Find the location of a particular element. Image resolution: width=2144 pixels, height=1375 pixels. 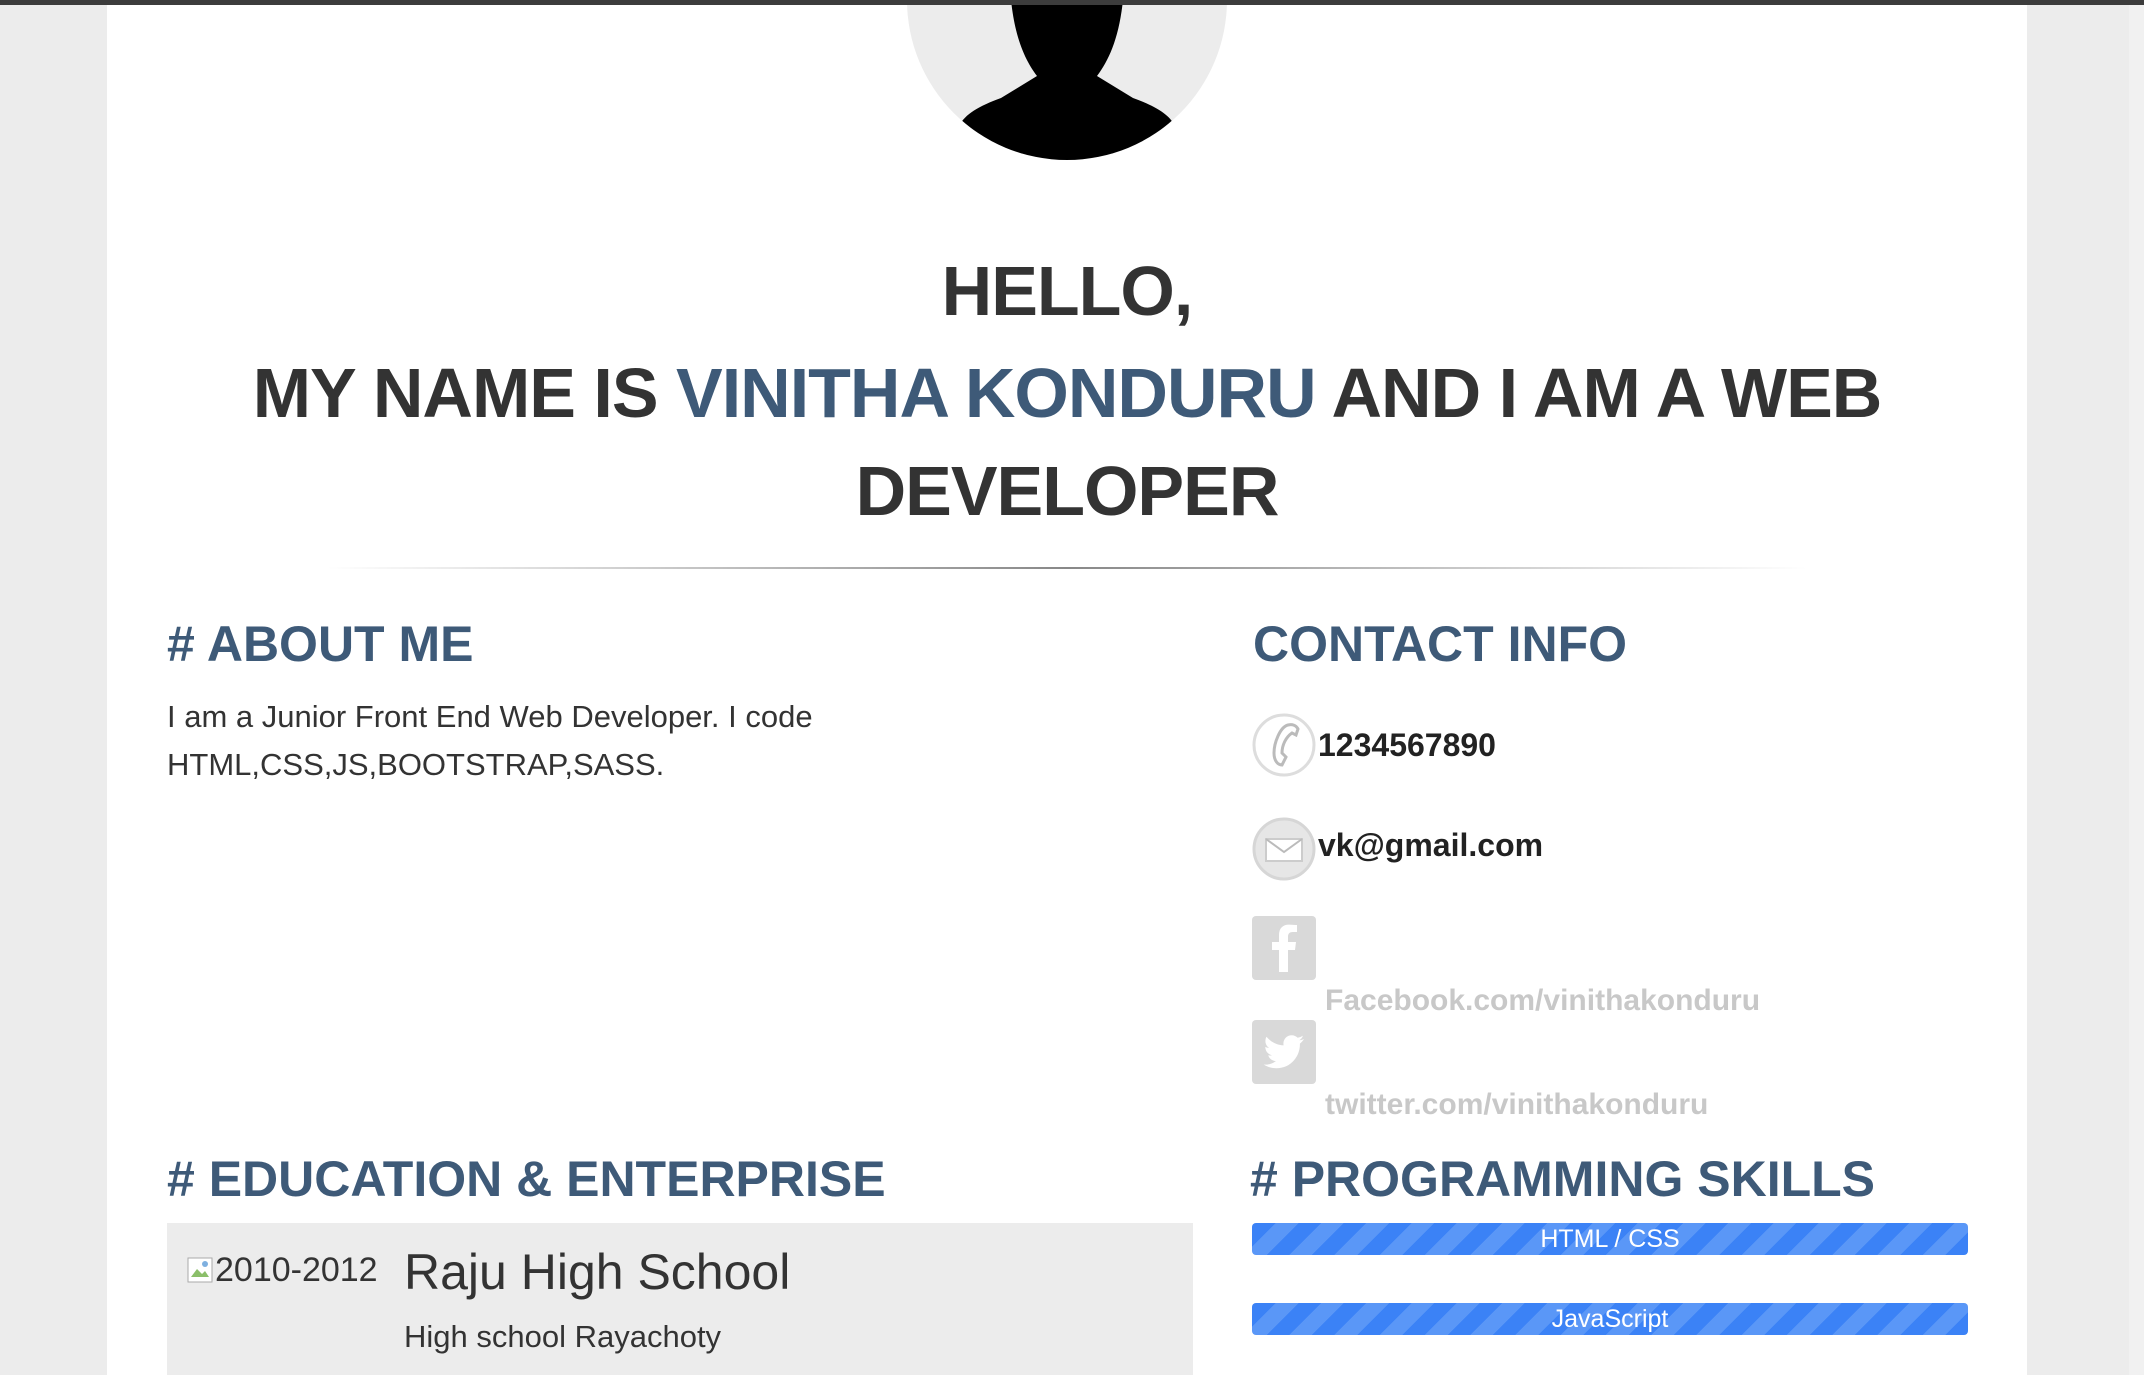

intro-suffix: AND I AM A WEB is located at coordinates (1606, 393).